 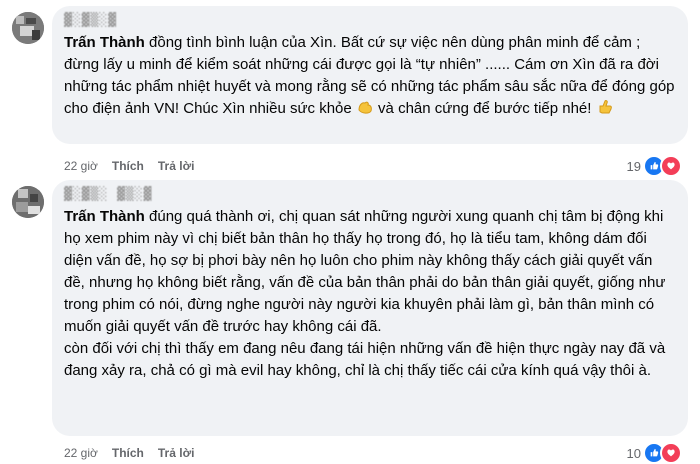 What do you see at coordinates (654, 166) in the screenshot?
I see `reaction-summary: 19` at bounding box center [654, 166].